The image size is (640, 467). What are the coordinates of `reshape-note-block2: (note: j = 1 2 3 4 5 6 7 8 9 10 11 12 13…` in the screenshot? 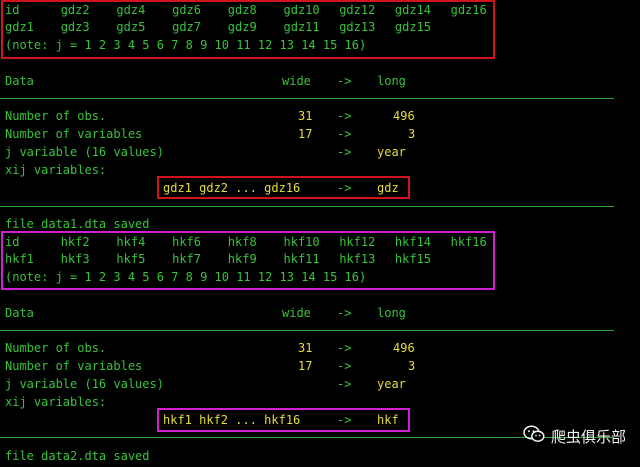 It's located at (186, 277).